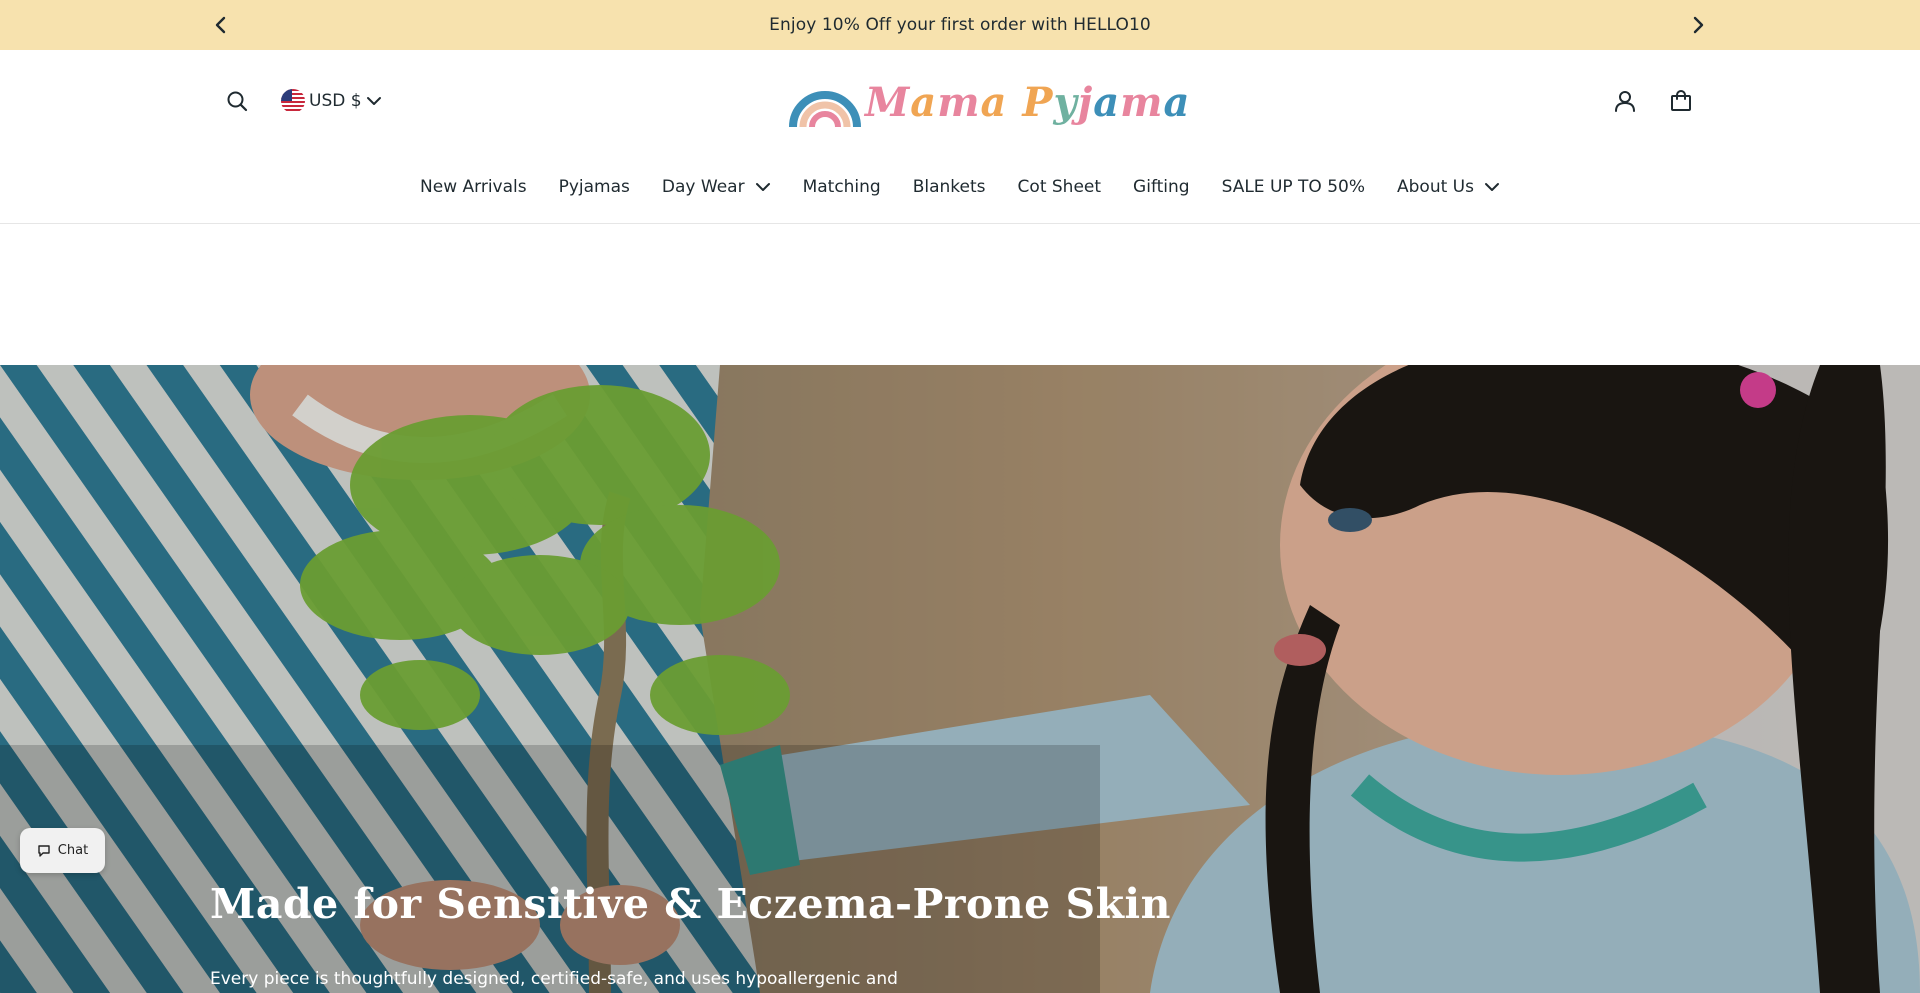  What do you see at coordinates (703, 187) in the screenshot?
I see `nav-label: Day Wear` at bounding box center [703, 187].